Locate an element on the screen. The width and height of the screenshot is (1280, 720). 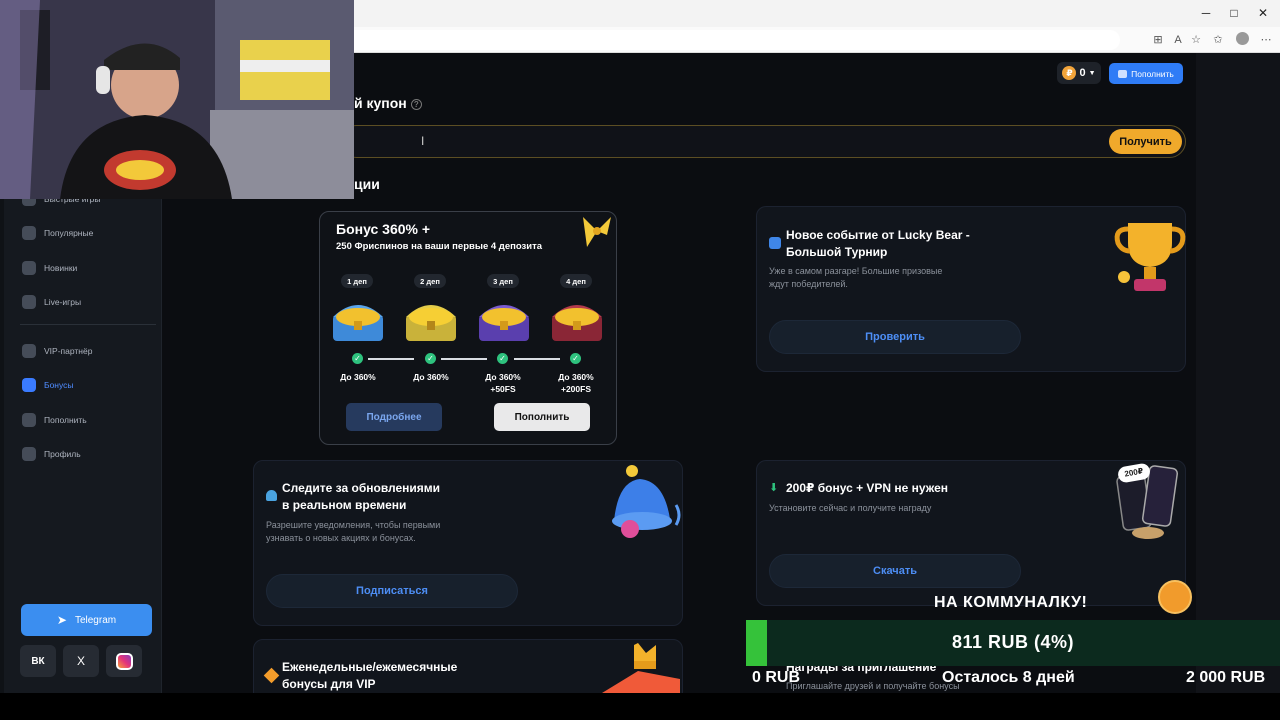
download-button: Скачать is located at coordinates (895, 571).